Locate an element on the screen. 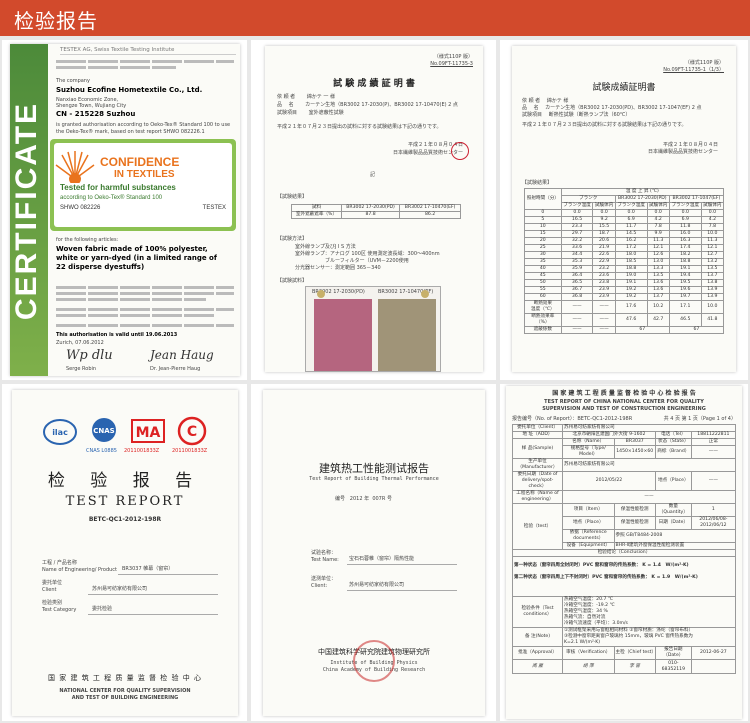 This screenshot has width=750, height=723. signer-1: Serge Robin is located at coordinates (81, 369).